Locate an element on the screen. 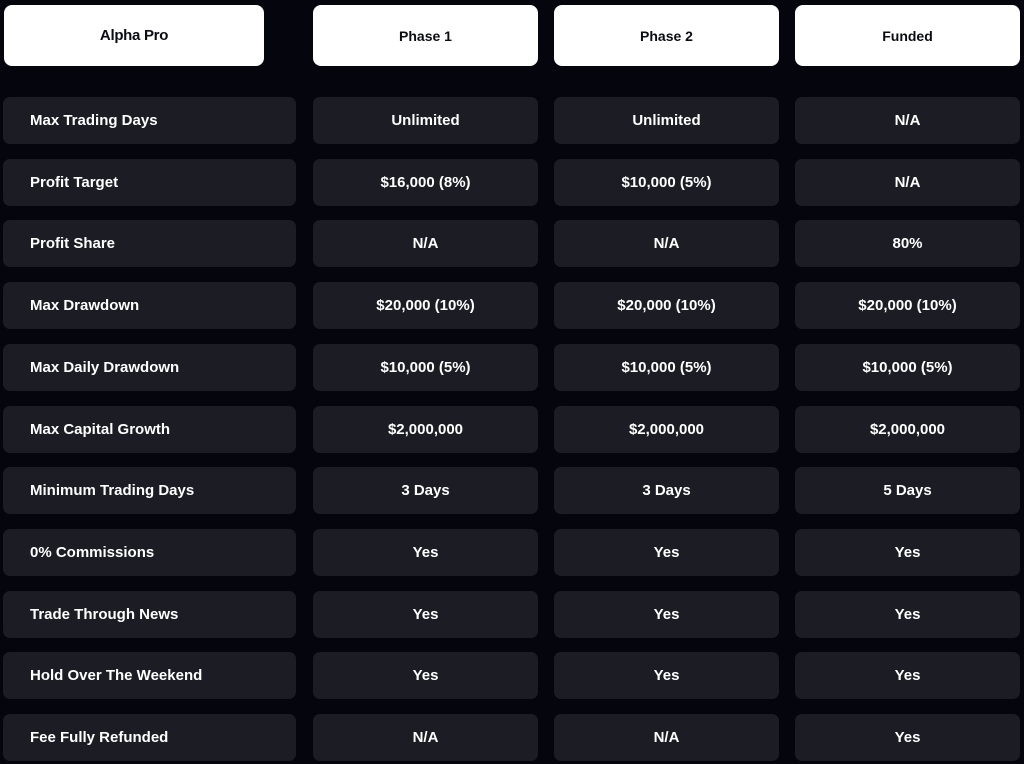 The height and width of the screenshot is (764, 1024). row-value: 80% is located at coordinates (907, 243).